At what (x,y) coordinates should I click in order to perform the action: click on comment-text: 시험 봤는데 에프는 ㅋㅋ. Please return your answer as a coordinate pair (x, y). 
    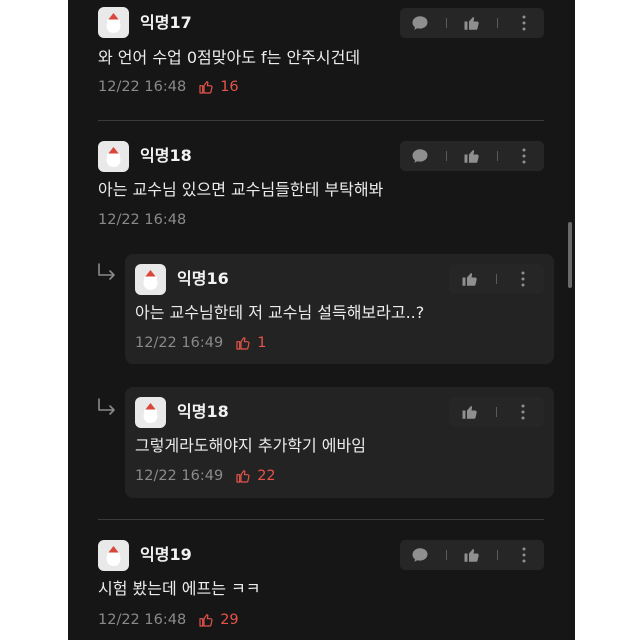
    Looking at the image, I should click on (179, 588).